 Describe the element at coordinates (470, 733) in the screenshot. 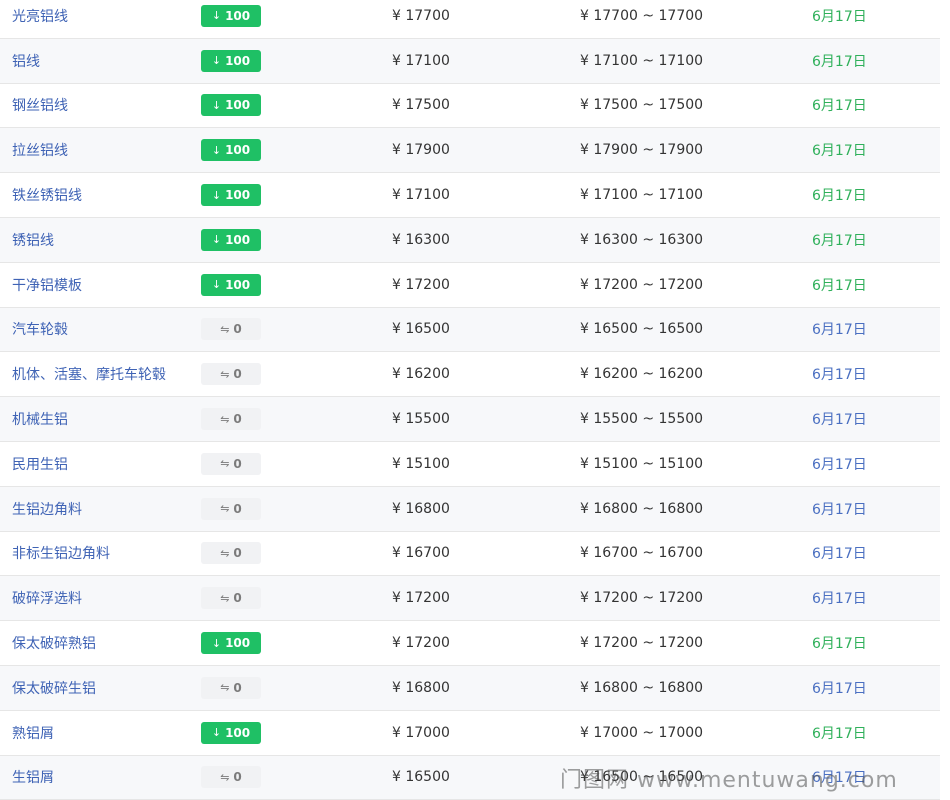

I see `table-row: 熟铝屑 ↓ 100 ¥ 17000 ¥ 17000 ~ 17000 6月17日` at that location.